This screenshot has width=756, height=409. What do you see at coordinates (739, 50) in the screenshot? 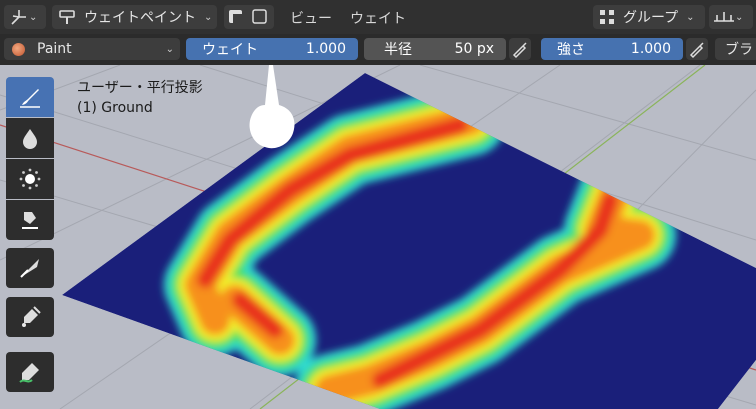
I see `blur-label: ブラ` at bounding box center [739, 50].